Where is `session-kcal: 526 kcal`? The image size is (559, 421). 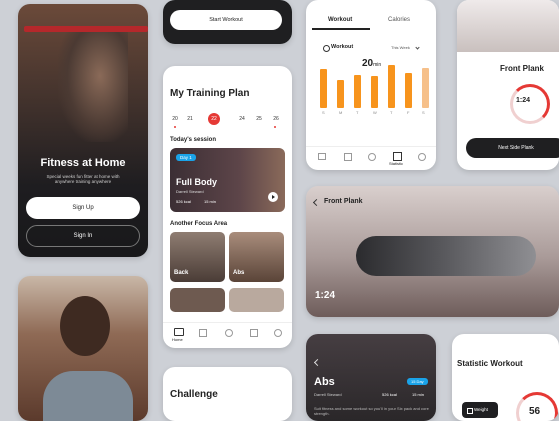
session-kcal: 526 kcal is located at coordinates (183, 201).